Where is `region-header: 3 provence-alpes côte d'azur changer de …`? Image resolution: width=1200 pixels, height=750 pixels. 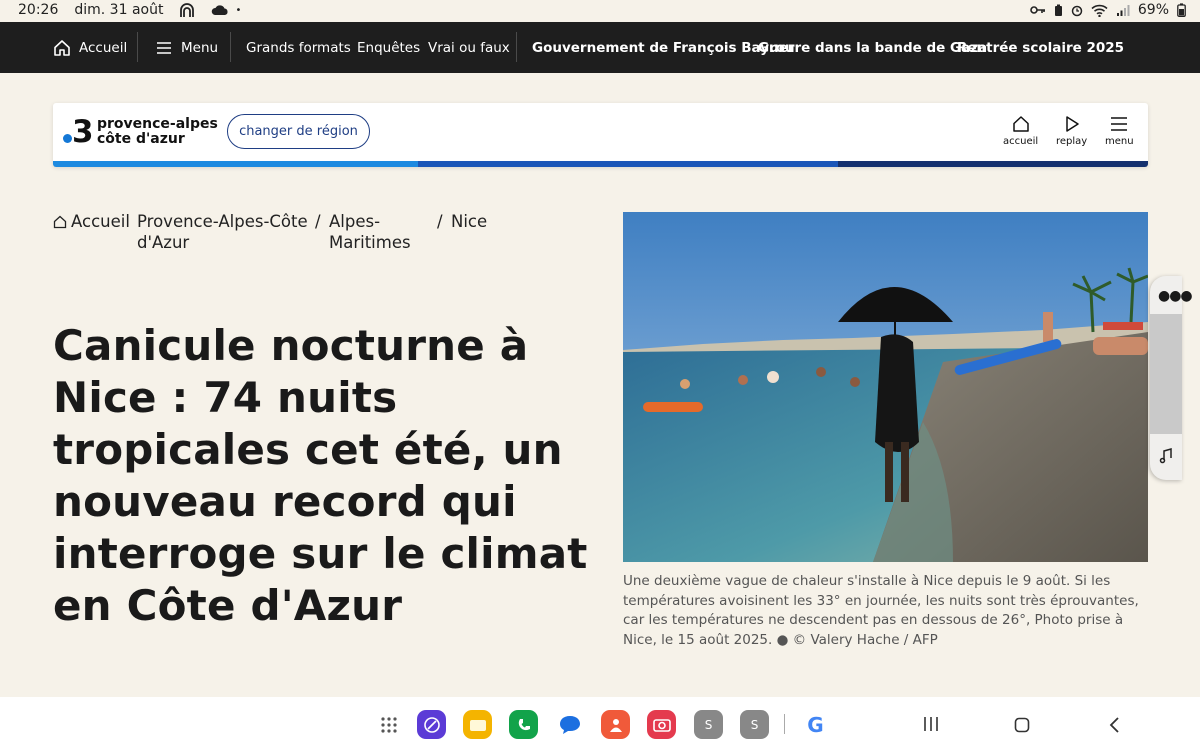
region-header: 3 provence-alpes côte d'azur changer de … is located at coordinates (600, 135).